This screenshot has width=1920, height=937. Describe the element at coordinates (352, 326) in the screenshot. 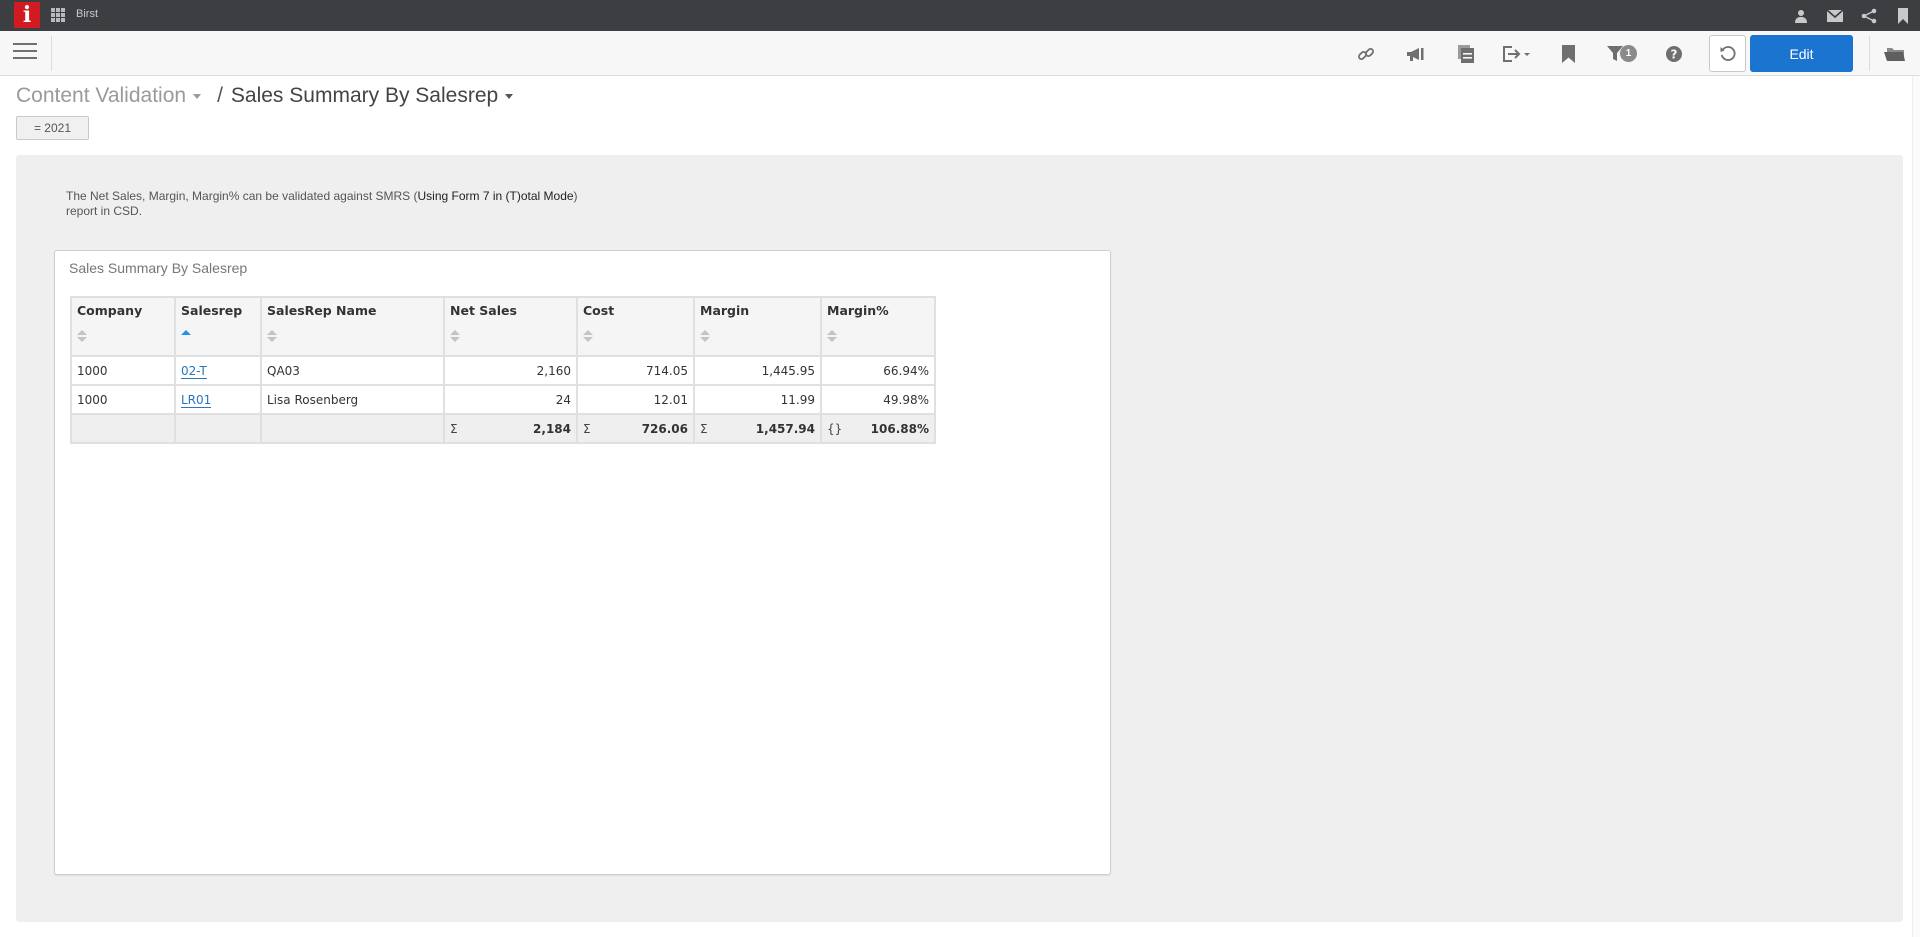

I see `column-header-salesrep-name: SalesRep Name` at that location.